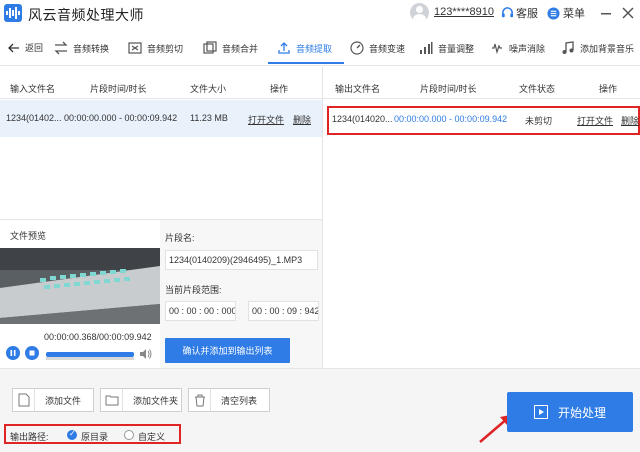  I want to click on close-button, so click(628, 13).